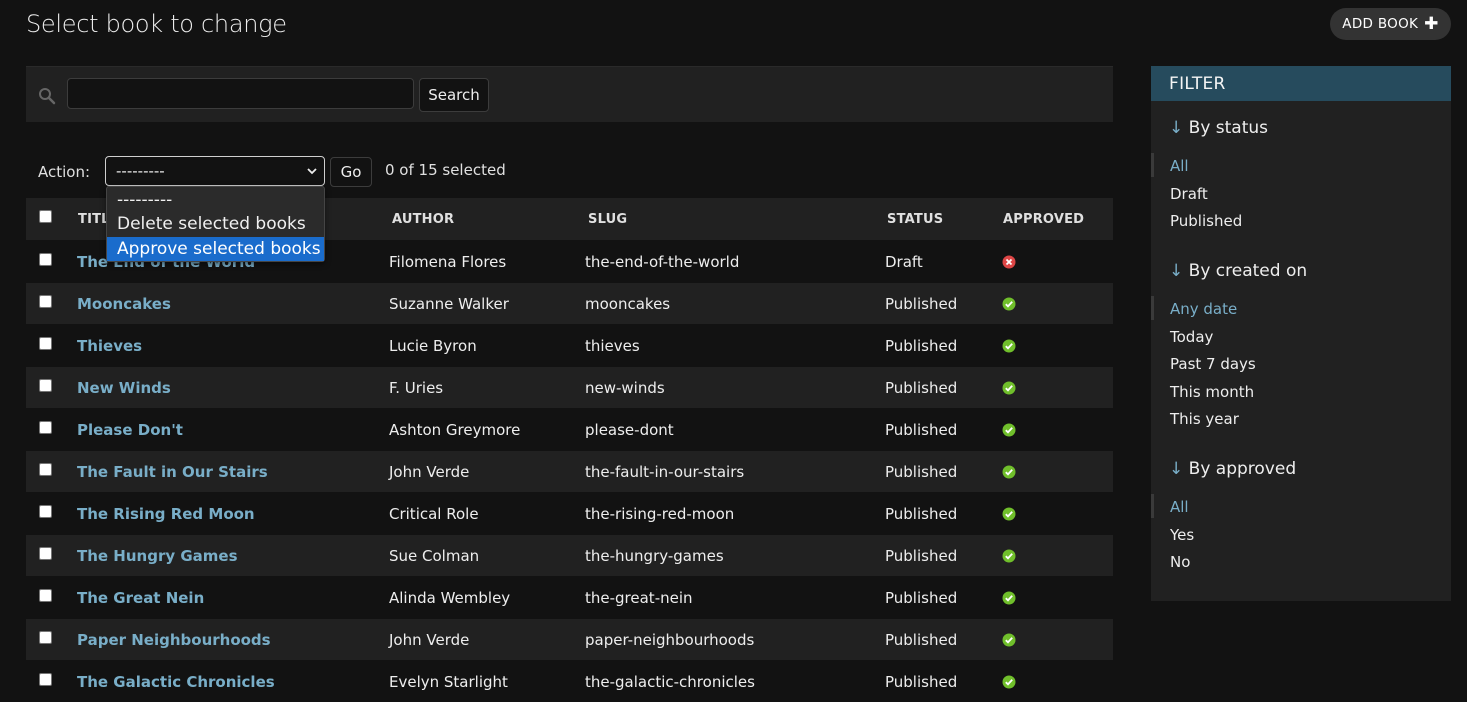 This screenshot has width=1467, height=702. Describe the element at coordinates (670, 640) in the screenshot. I see `book-slug: paper-neighbourhoods` at that location.